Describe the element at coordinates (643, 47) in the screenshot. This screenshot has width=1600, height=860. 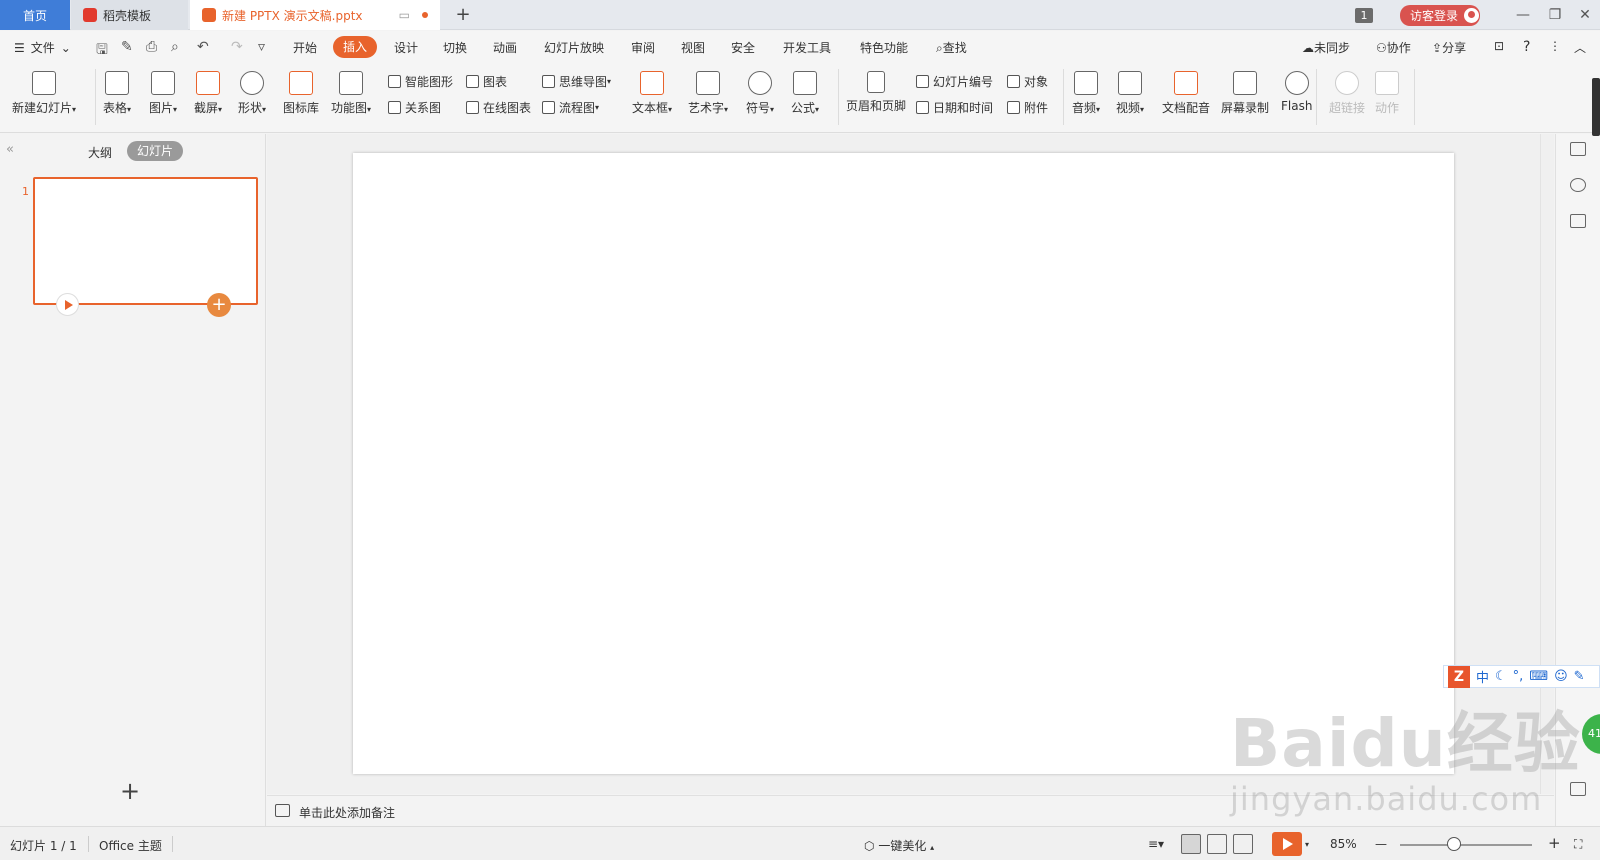
I see `tab-review: 审阅` at that location.